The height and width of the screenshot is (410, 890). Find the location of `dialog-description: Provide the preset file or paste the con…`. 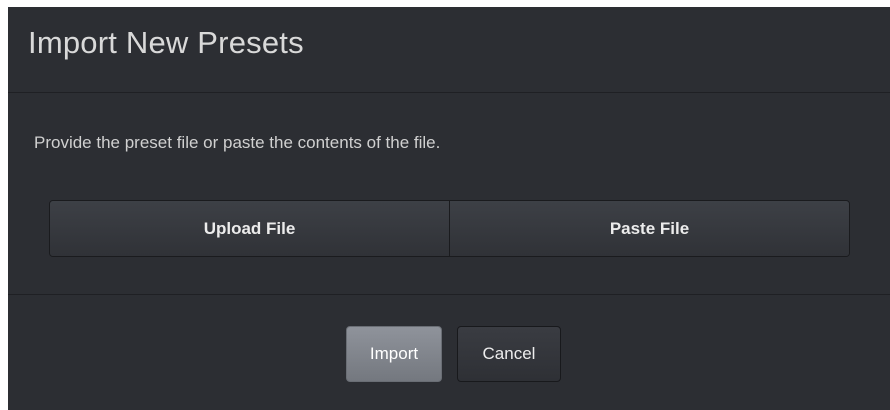

dialog-description: Provide the preset file or paste the con… is located at coordinates (237, 142).